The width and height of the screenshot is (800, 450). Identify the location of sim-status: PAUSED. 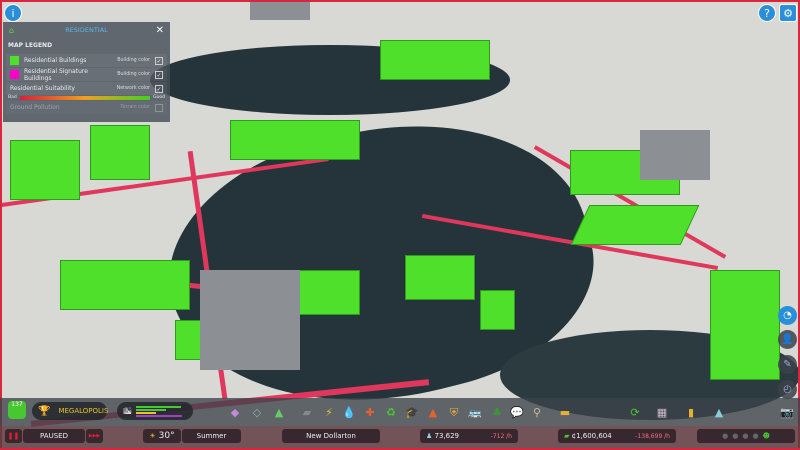
(54, 436).